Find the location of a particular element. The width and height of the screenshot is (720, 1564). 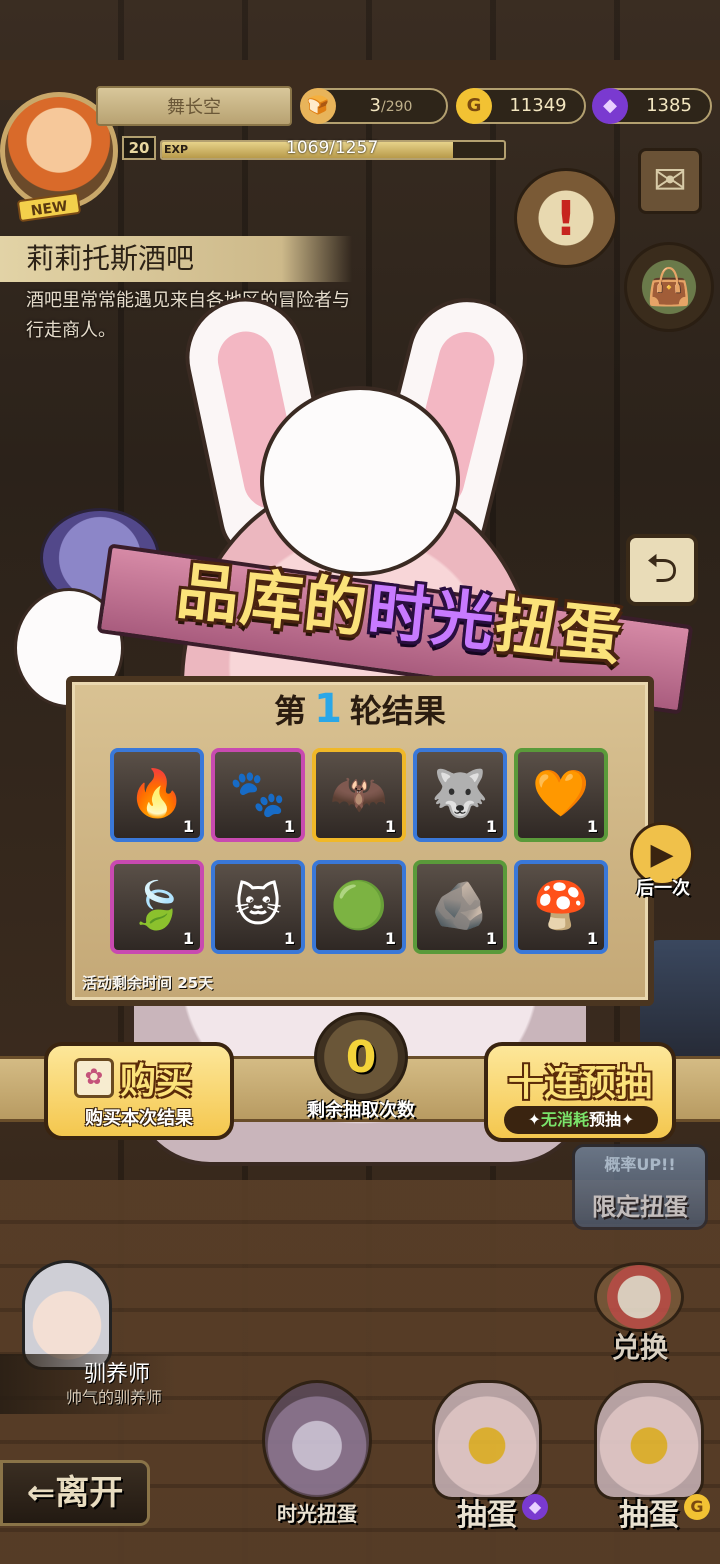

gem-counter: ◆ 1385 is located at coordinates (652, 106).